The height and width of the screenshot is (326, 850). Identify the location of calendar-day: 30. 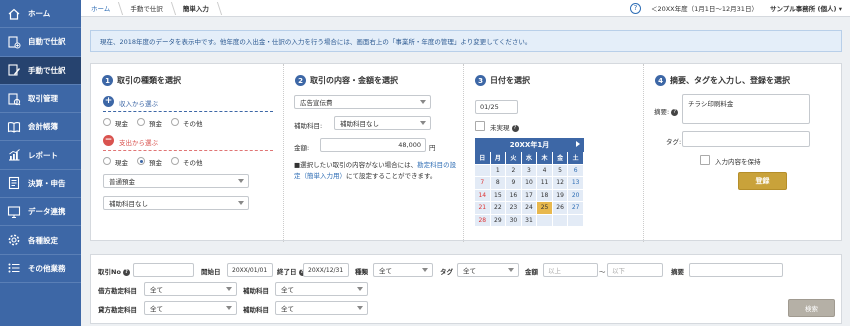
(514, 220).